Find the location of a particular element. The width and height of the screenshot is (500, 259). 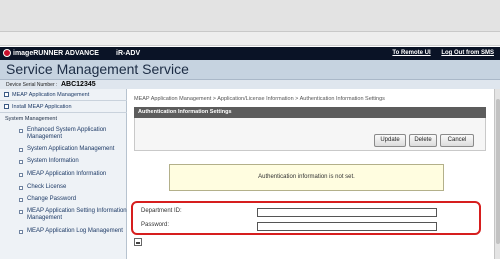

sidebar-item-meap-application-management: MEAP Application Management is located at coordinates (63, 95).